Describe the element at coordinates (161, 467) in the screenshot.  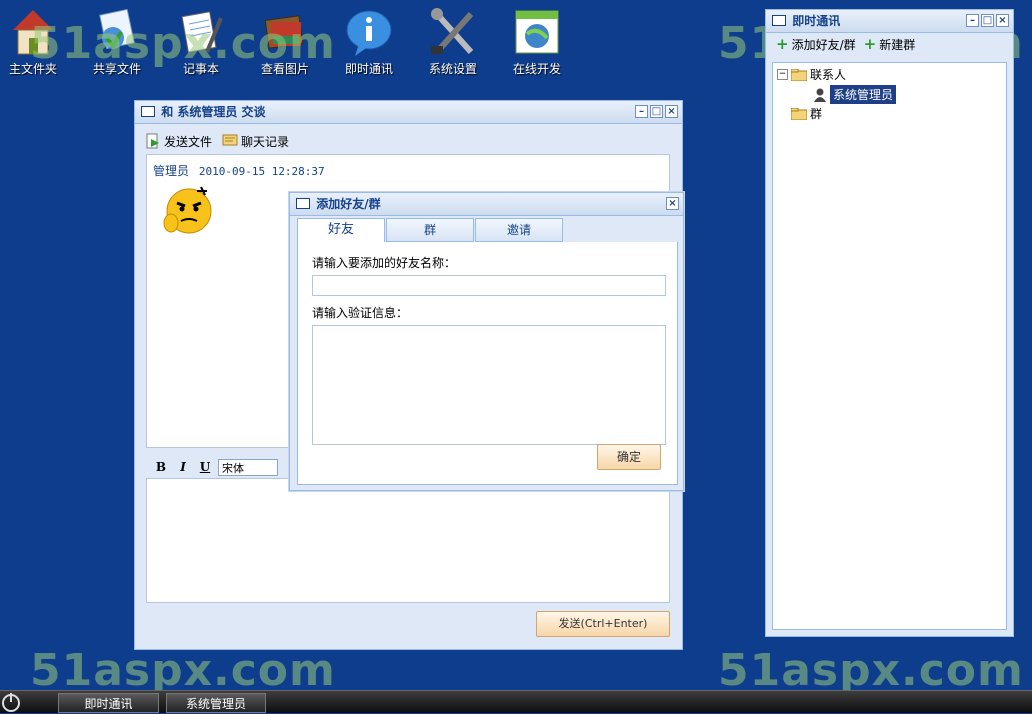
I see `bold-button: B` at that location.